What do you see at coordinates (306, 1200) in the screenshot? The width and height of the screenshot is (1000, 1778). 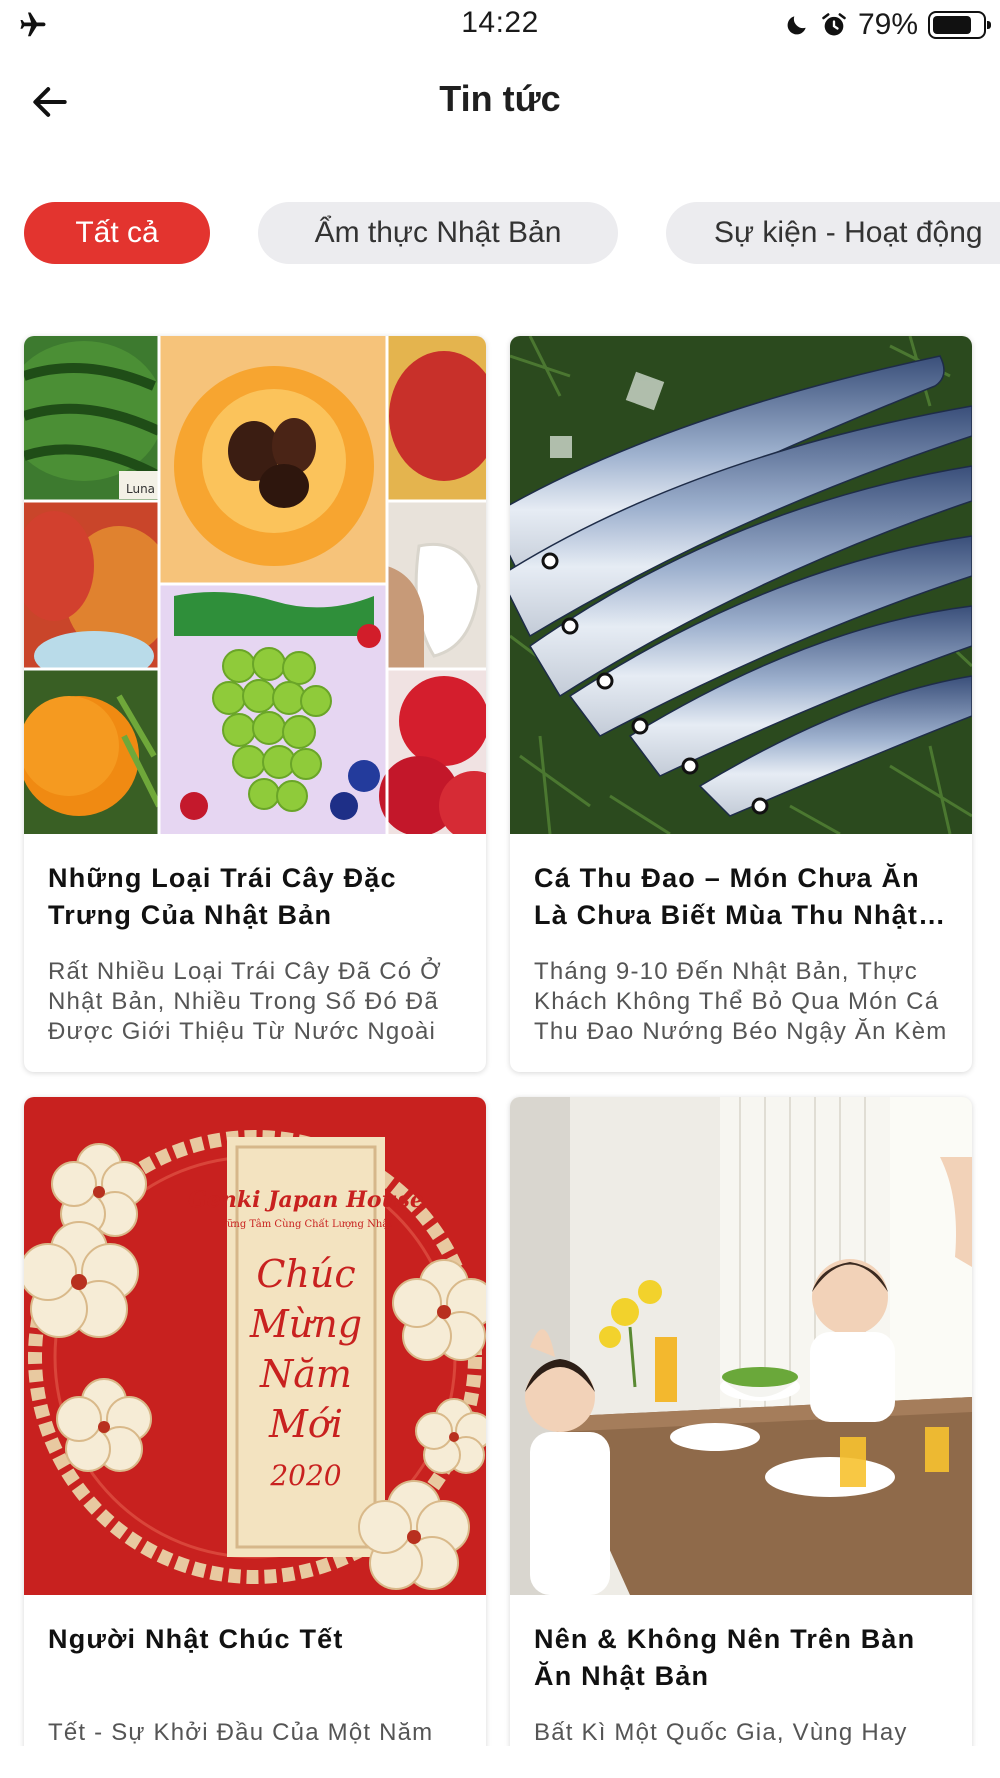 I see `brand-text: Genki Japan House` at bounding box center [306, 1200].